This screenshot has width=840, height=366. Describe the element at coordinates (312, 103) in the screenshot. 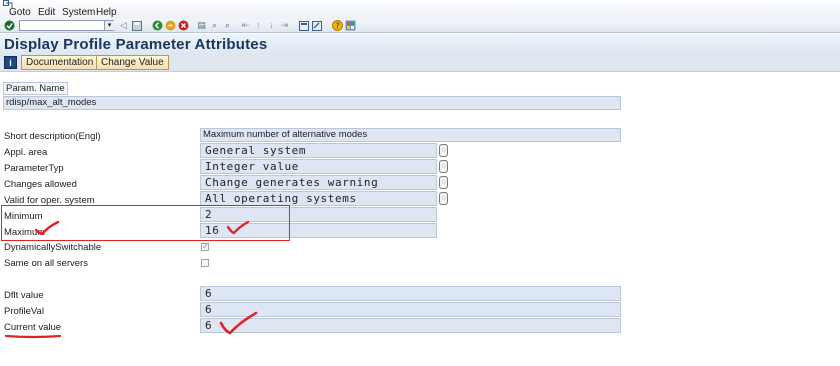

I see `param-name-field: rdisp/max_alt_modes` at that location.